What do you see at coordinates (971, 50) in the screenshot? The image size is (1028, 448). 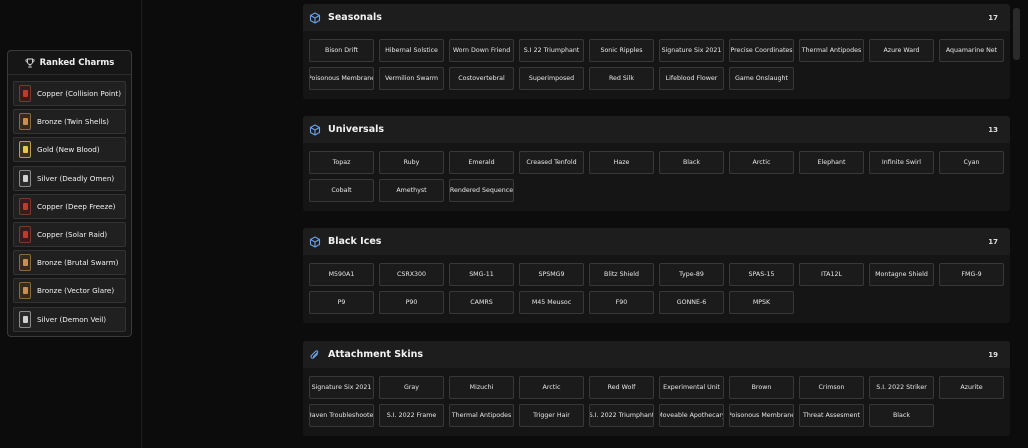 I see `skin-item: Aquamarine Net` at bounding box center [971, 50].